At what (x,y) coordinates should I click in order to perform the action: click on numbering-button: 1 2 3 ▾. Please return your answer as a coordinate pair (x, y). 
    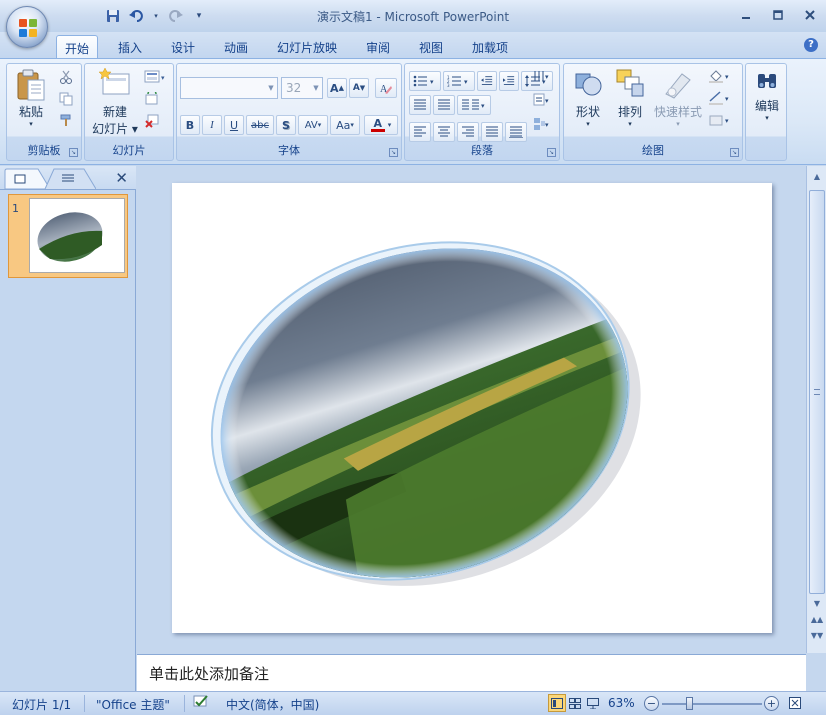
    Looking at the image, I should click on (459, 81).